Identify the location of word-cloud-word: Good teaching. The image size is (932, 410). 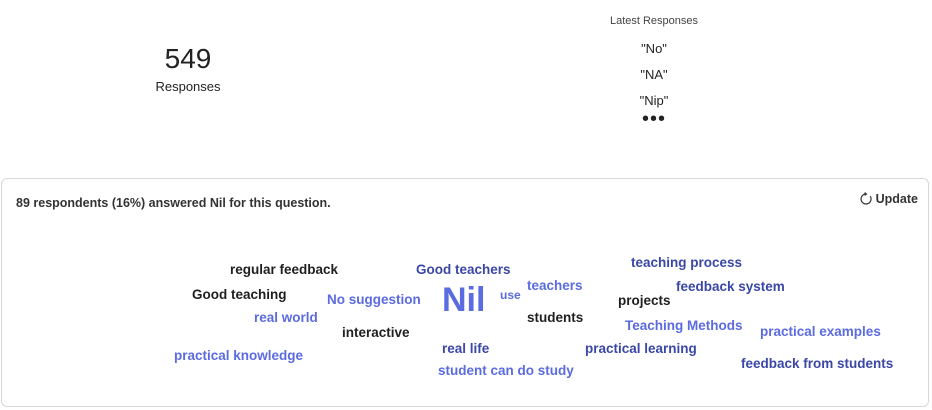
(239, 294).